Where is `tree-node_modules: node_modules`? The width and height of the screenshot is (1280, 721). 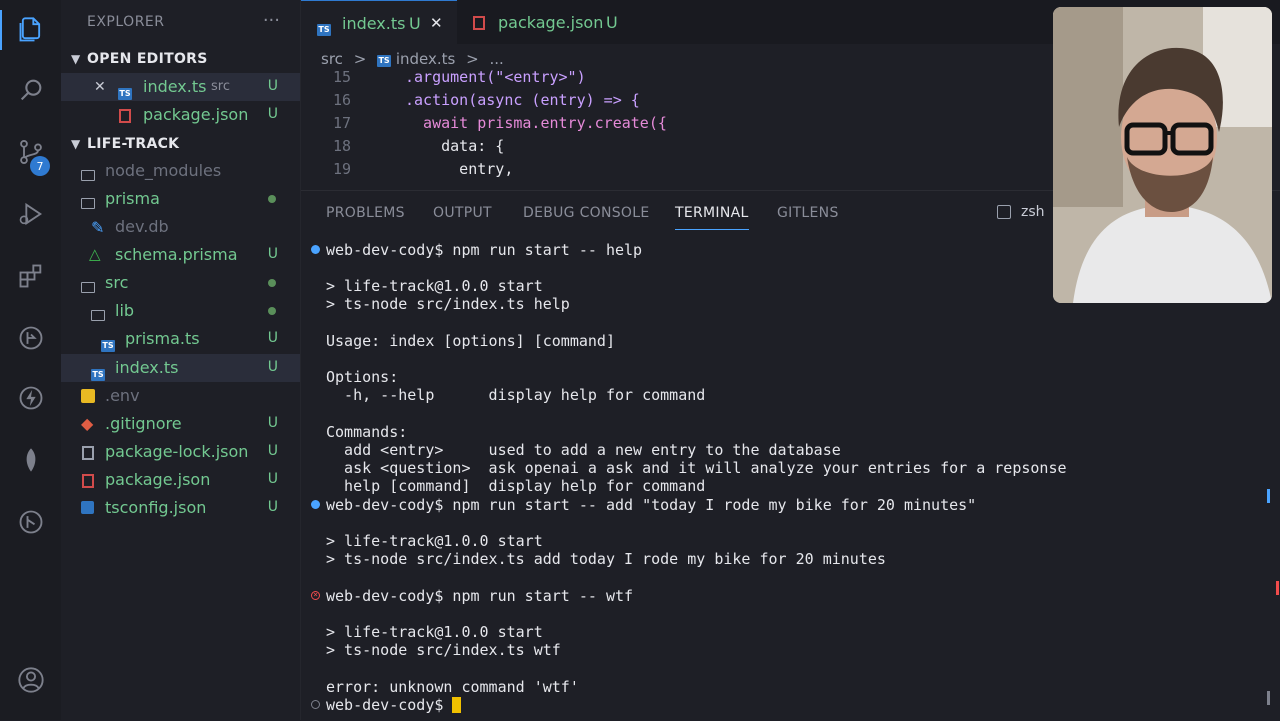 tree-node_modules: node_modules is located at coordinates (180, 171).